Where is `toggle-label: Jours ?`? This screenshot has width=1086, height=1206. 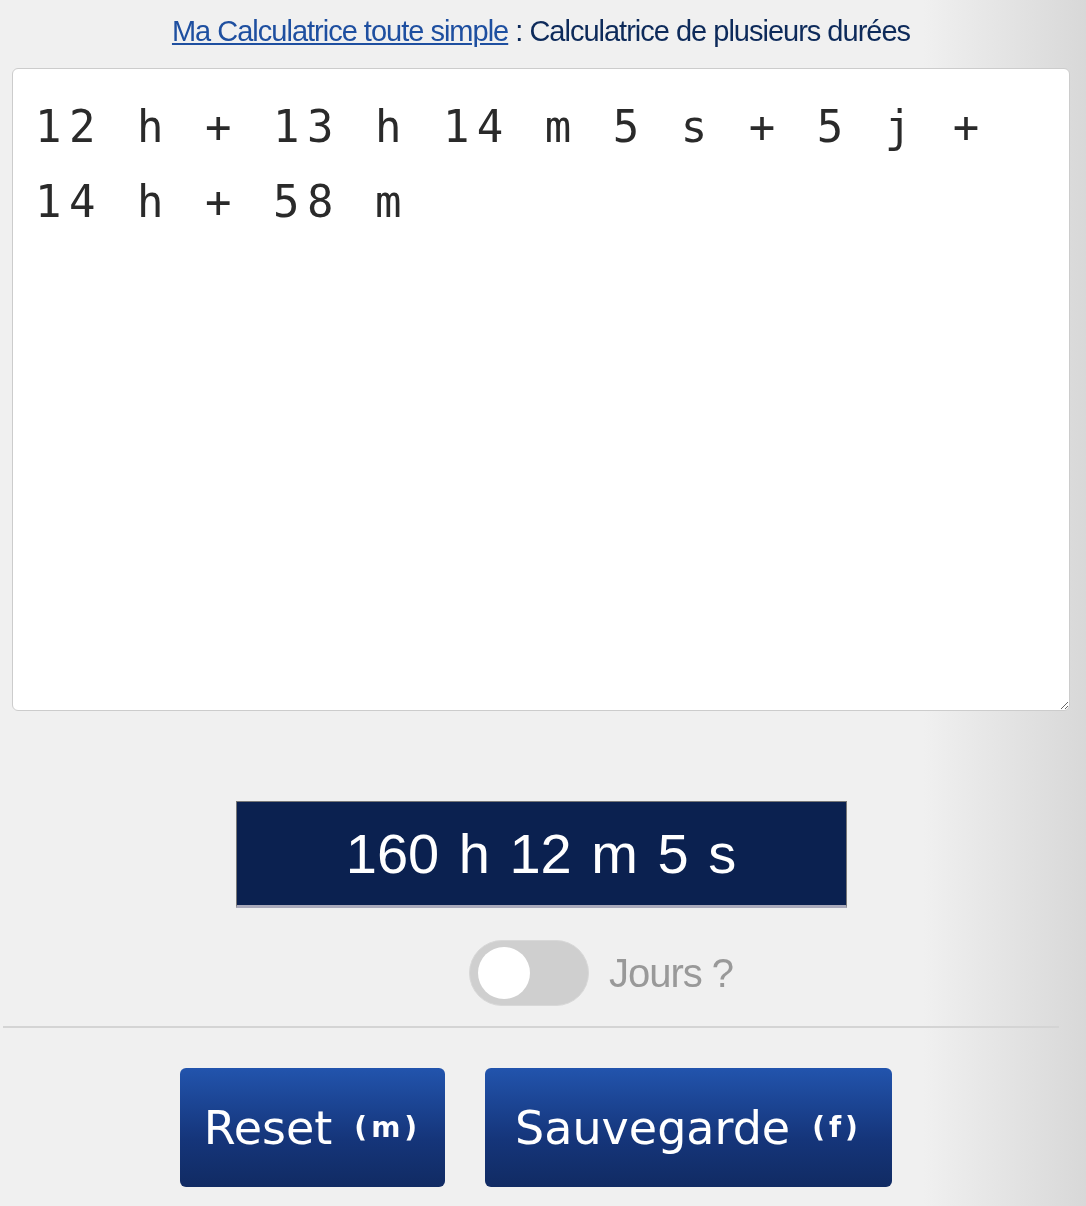 toggle-label: Jours ? is located at coordinates (671, 973).